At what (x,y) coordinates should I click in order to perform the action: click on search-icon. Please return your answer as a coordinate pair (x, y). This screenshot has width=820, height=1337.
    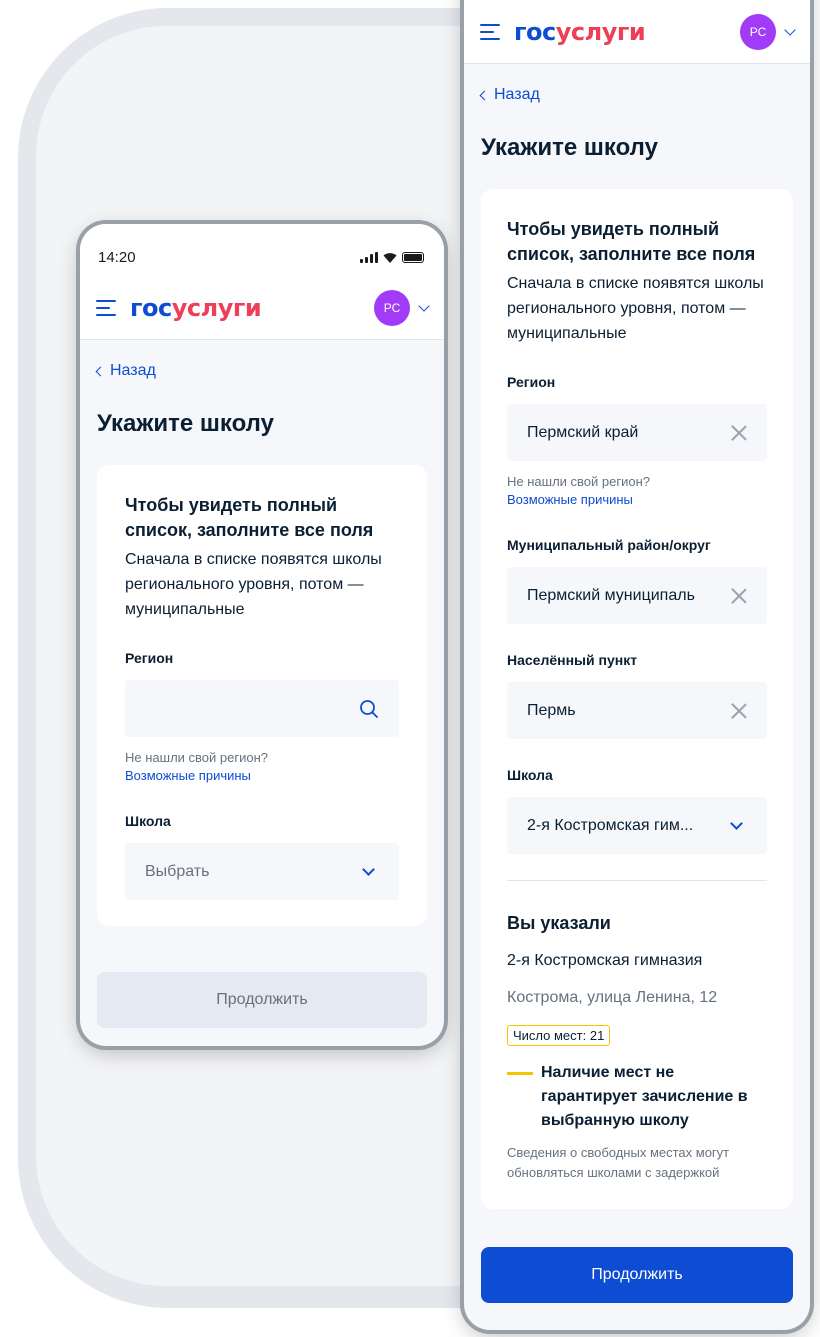
    Looking at the image, I should click on (369, 709).